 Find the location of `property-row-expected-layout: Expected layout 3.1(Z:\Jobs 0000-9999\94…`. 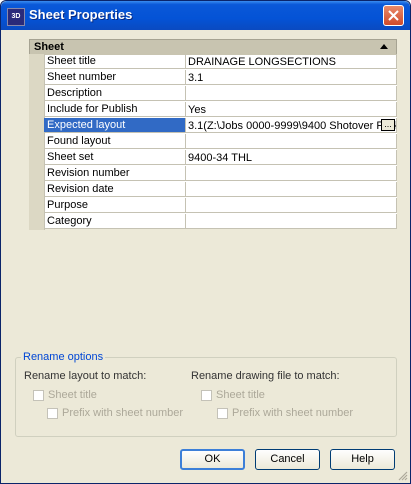

property-row-expected-layout: Expected layout 3.1(Z:\Jobs 0000-9999\94… is located at coordinates (213, 126).